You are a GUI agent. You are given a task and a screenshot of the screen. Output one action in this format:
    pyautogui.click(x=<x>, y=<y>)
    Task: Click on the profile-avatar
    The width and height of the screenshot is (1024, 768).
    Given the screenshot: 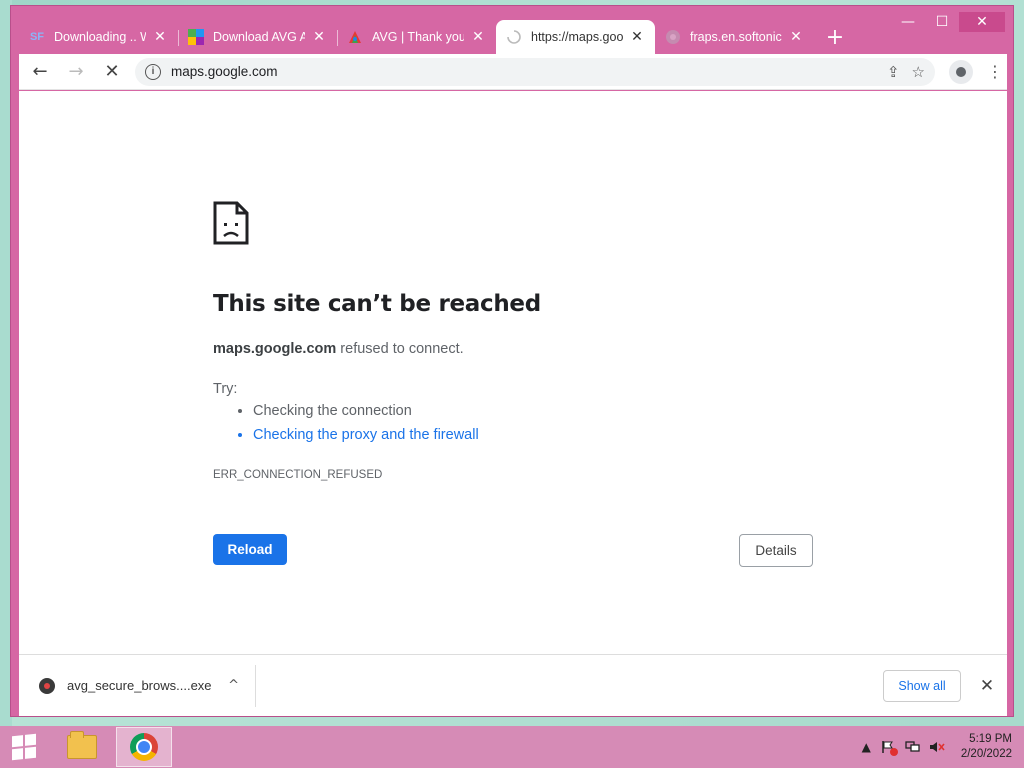 What is the action you would take?
    pyautogui.click(x=961, y=71)
    